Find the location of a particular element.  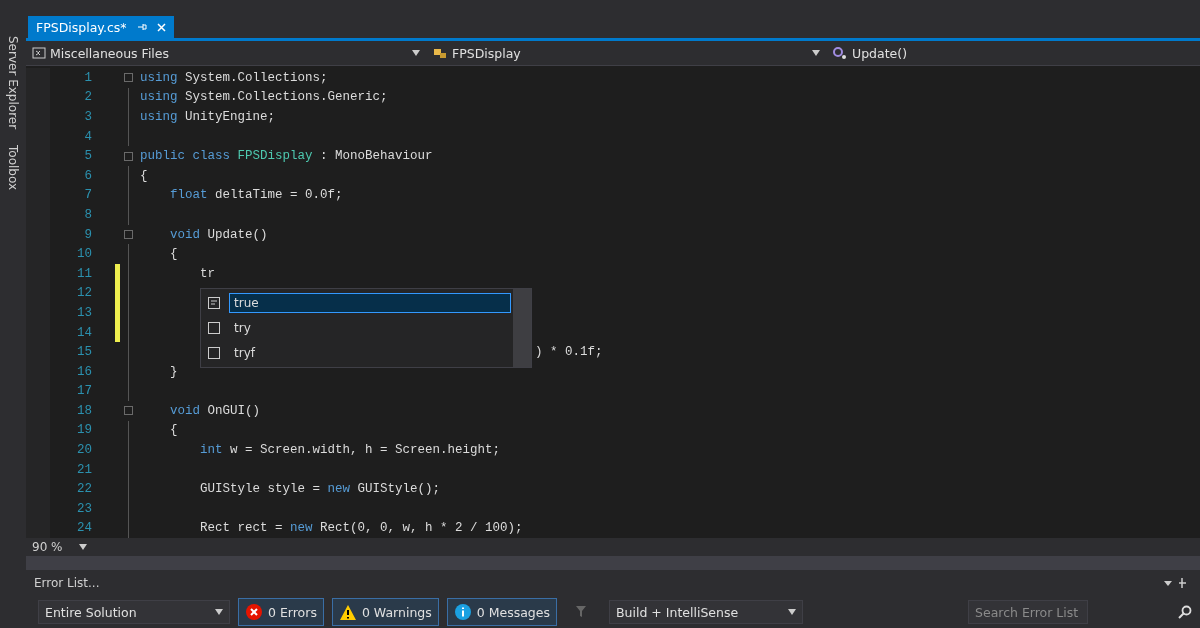

search-icon is located at coordinates (1185, 612).